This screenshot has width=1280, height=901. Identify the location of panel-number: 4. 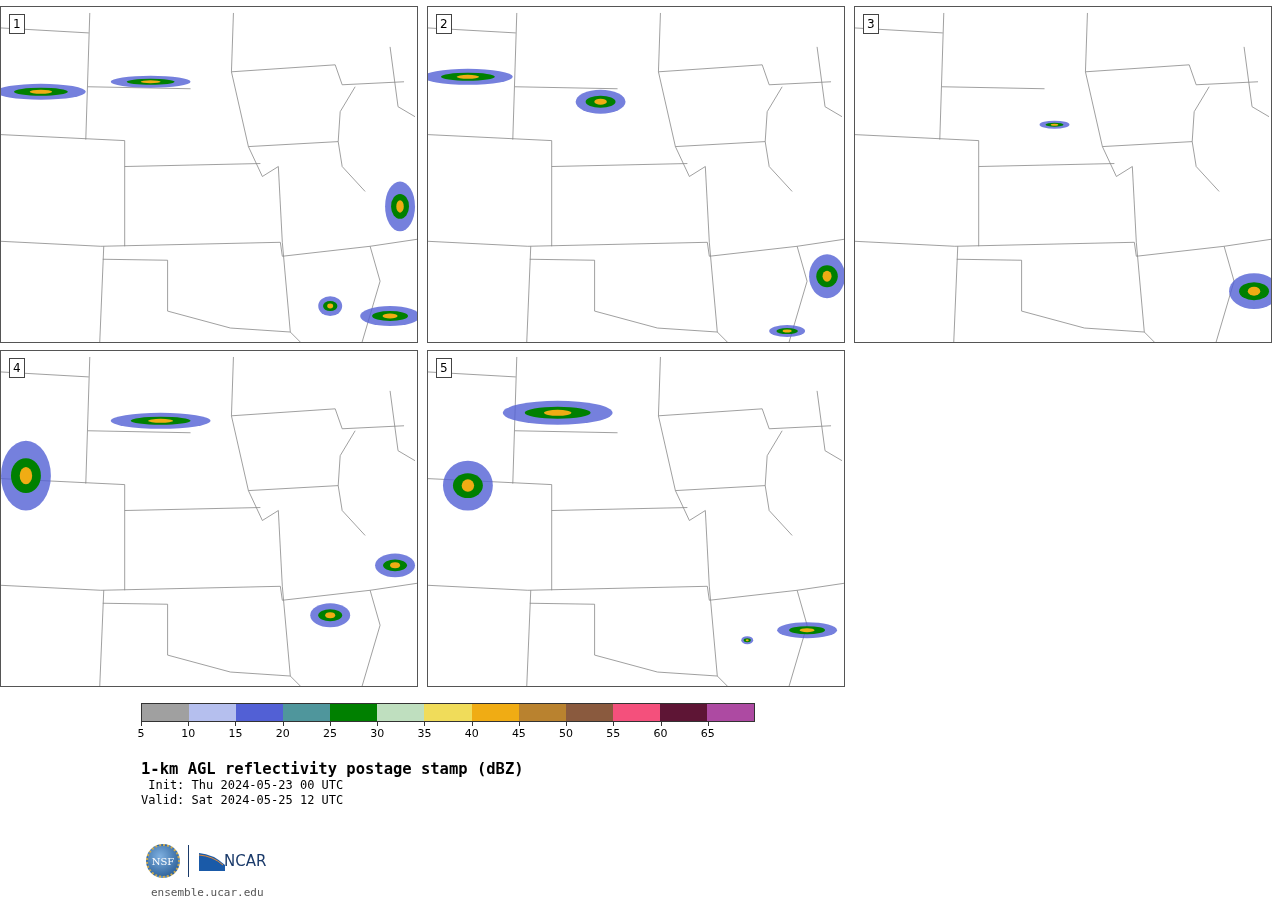
(17, 368).